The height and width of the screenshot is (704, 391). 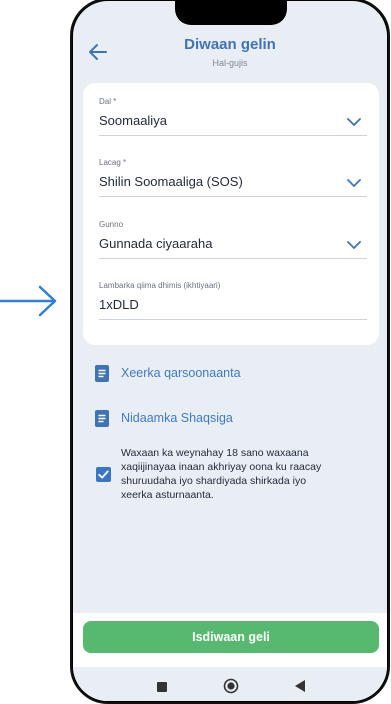 What do you see at coordinates (108, 101) in the screenshot?
I see `country-label: Dal *` at bounding box center [108, 101].